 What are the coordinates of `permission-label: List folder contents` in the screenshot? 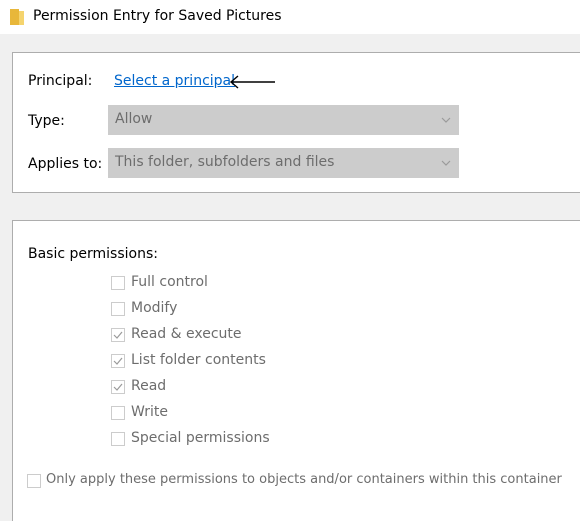 It's located at (198, 360).